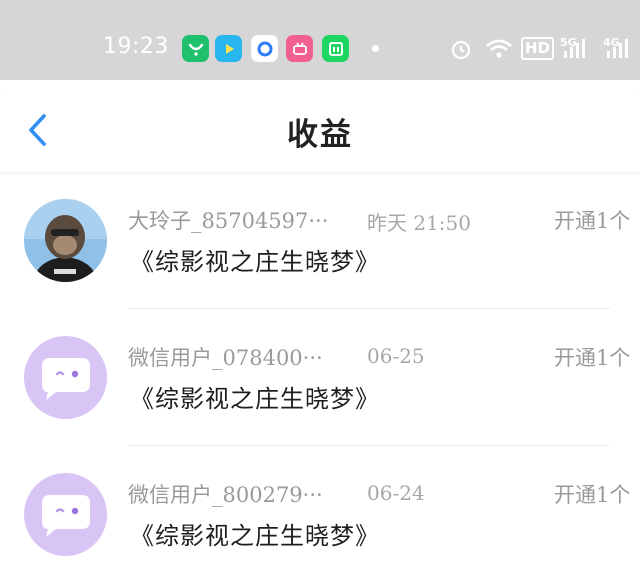  What do you see at coordinates (225, 358) in the screenshot?
I see `username: 微信用户_078400···` at bounding box center [225, 358].